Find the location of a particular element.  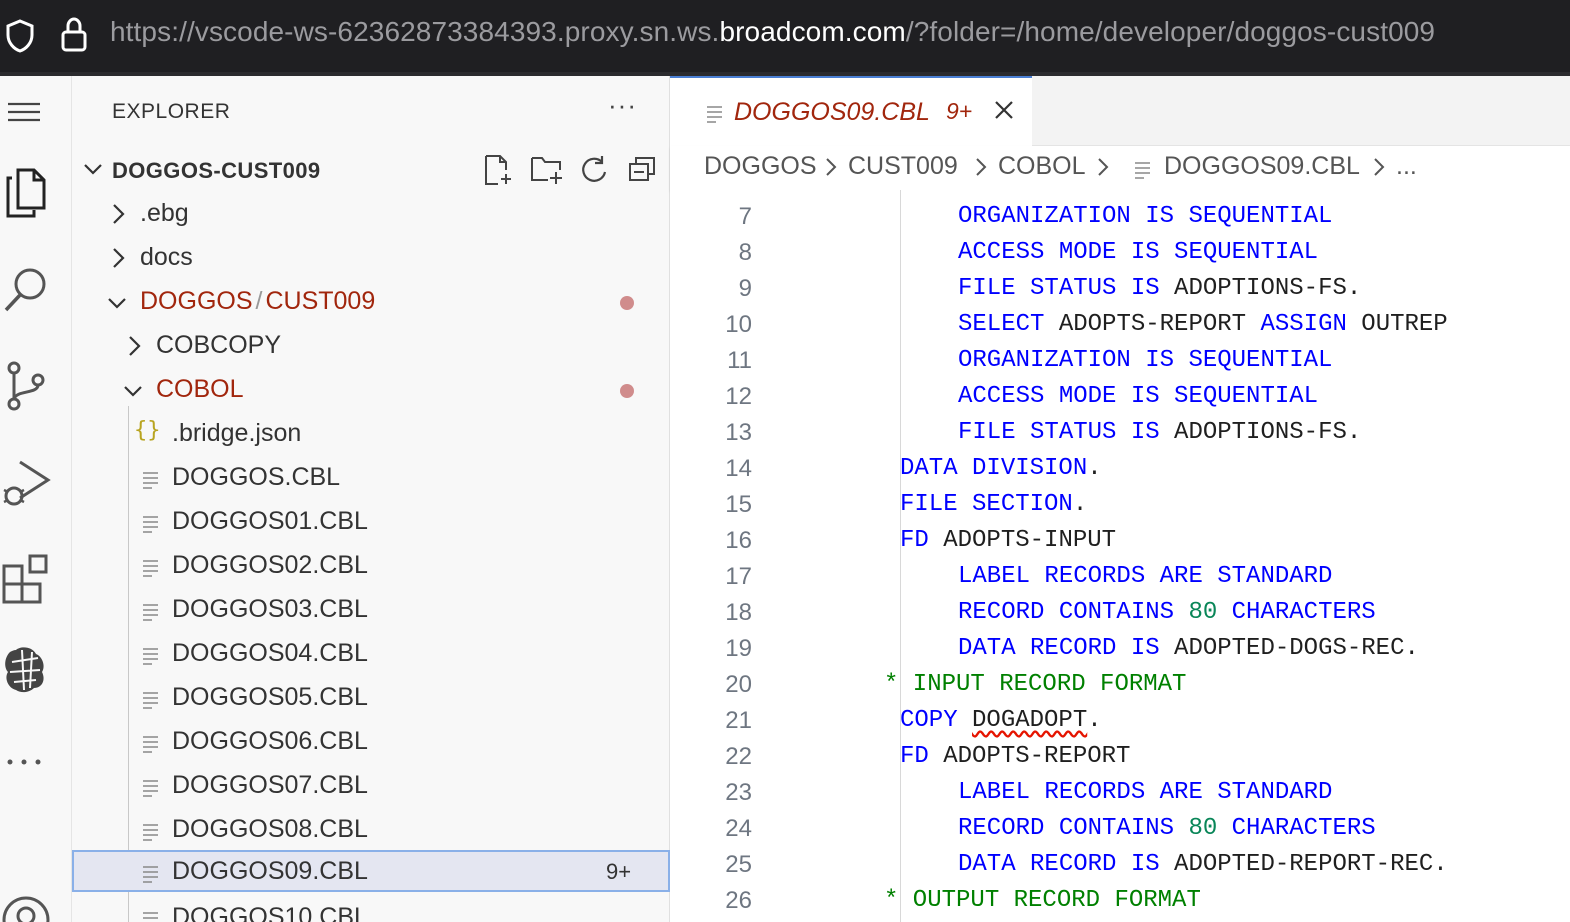

tree-file: DOGGOS06.CBL is located at coordinates (371, 742).